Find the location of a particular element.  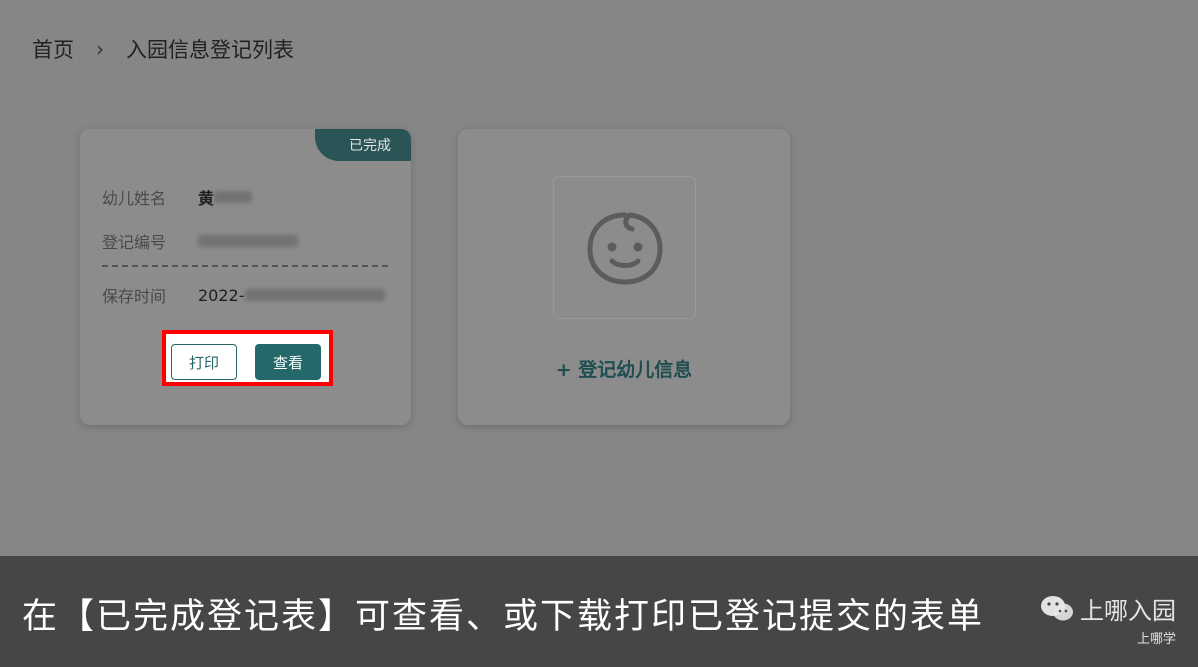

status-badge: 已完成 is located at coordinates (363, 145).